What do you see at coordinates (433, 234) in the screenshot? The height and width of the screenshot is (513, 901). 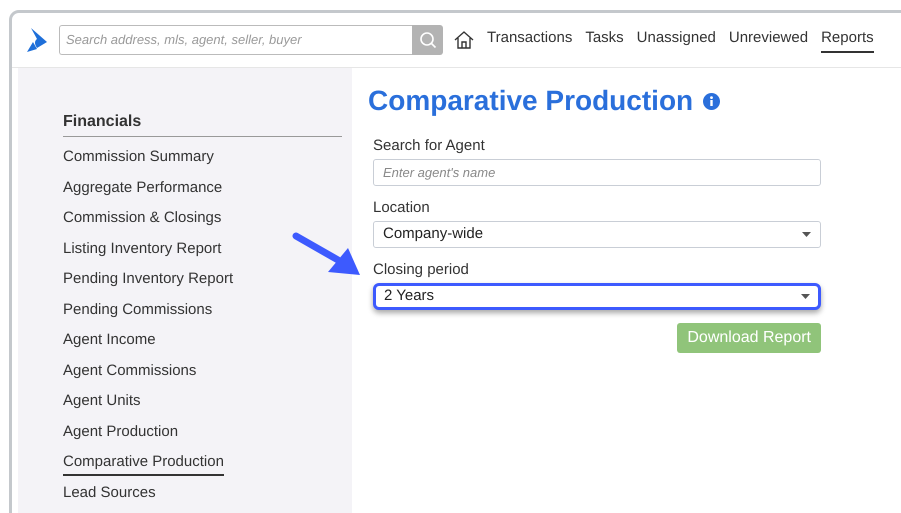 I see `select-value: Company-wide` at bounding box center [433, 234].